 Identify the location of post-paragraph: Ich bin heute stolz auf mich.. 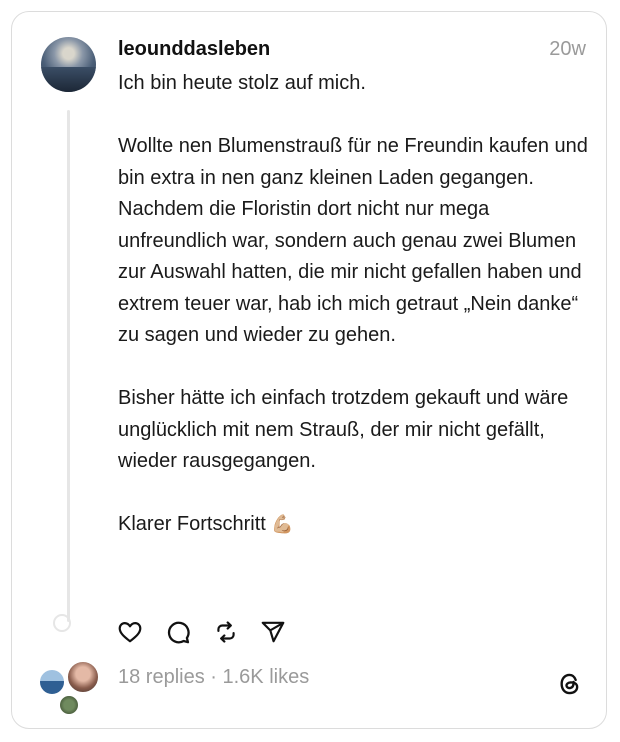
(242, 83).